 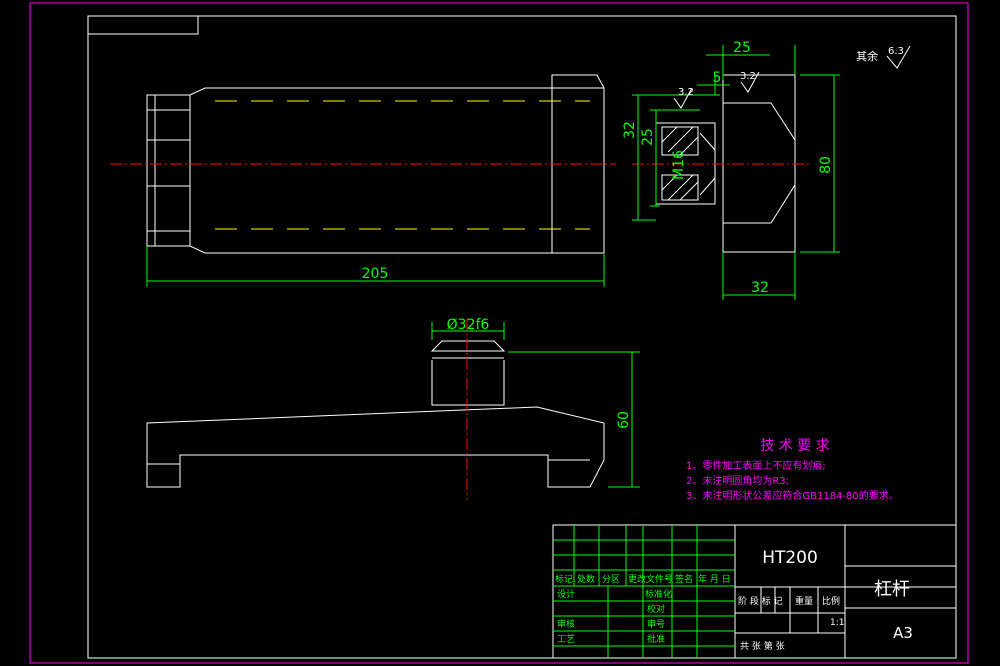 What do you see at coordinates (564, 579) in the screenshot?
I see `rev-h-0: 标记` at bounding box center [564, 579].